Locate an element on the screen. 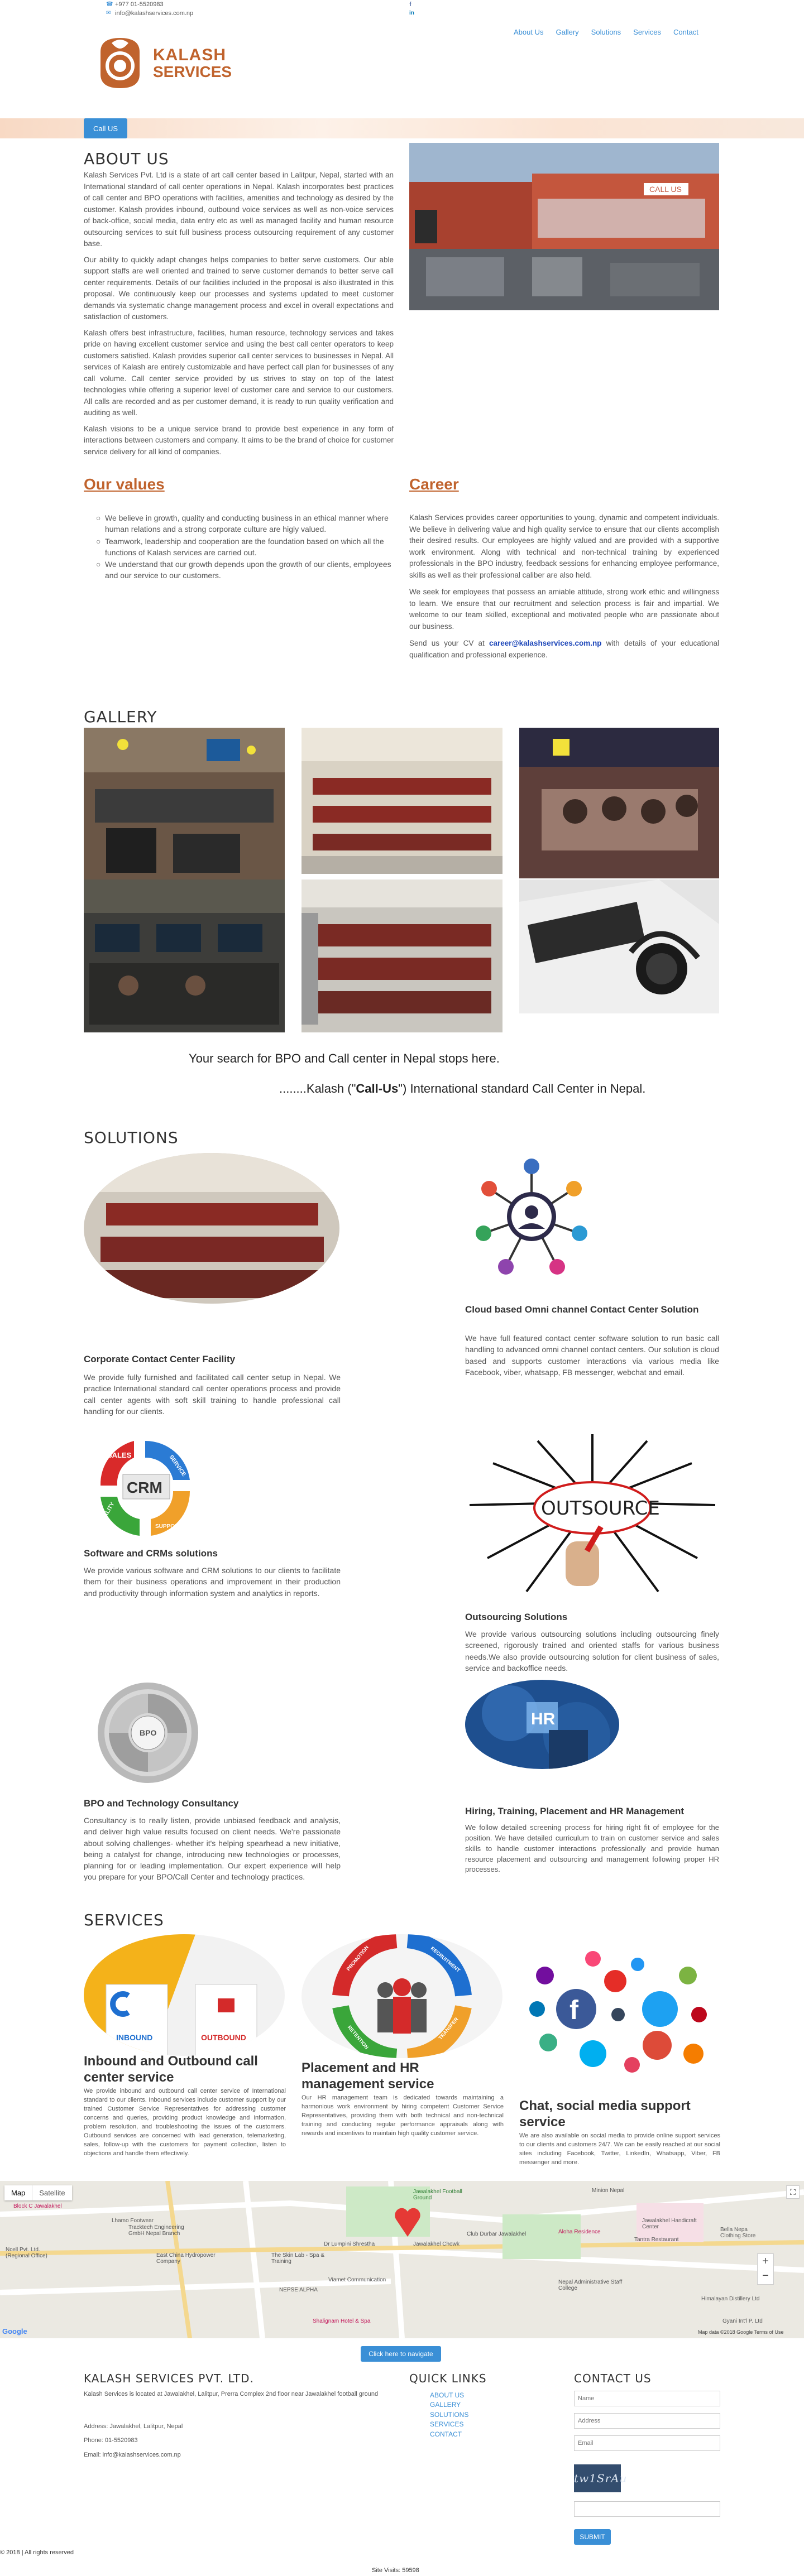 The image size is (804, 2576). address-field is located at coordinates (647, 2421).